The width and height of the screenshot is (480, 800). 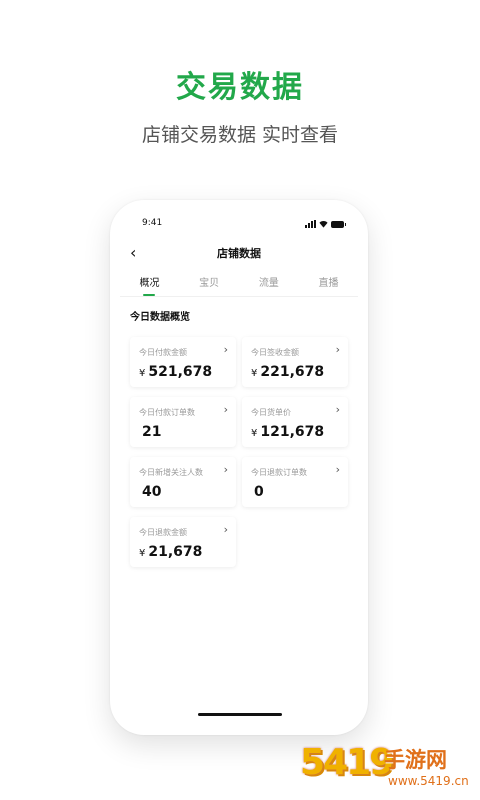 I want to click on metric-card-received-amount: 今日签收金额 › ¥221,678, so click(x=295, y=362).